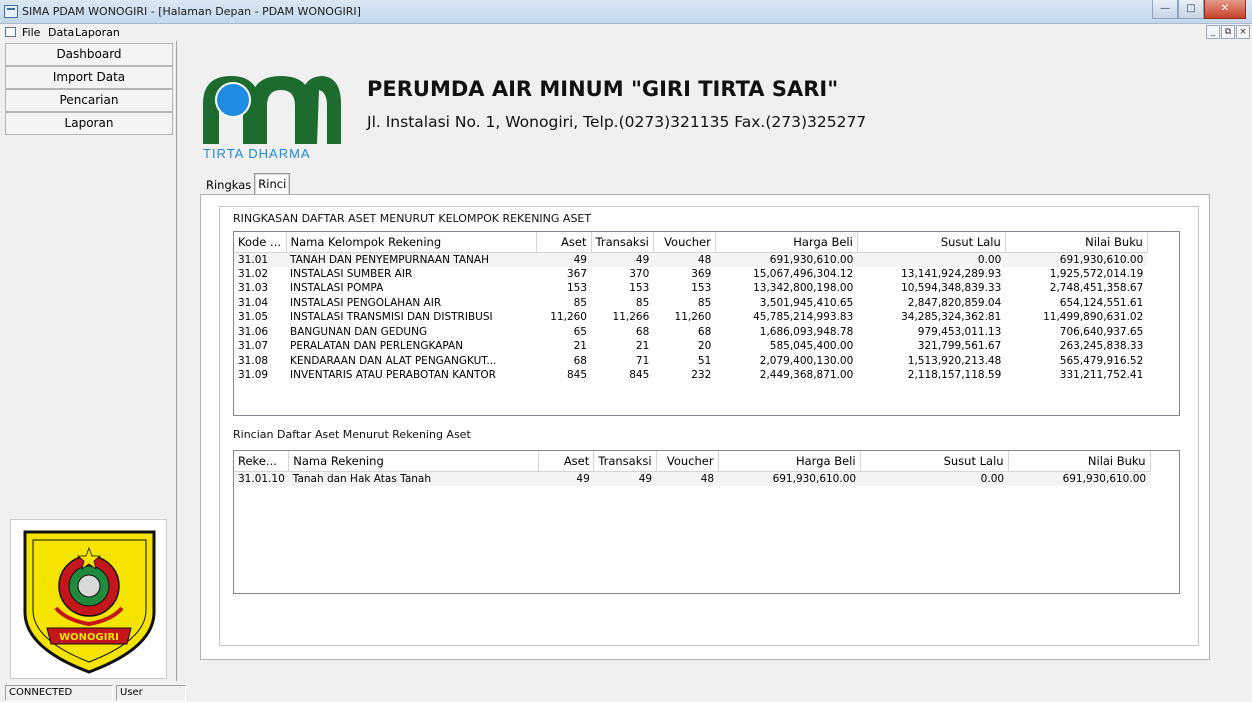  Describe the element at coordinates (359, 331) in the screenshot. I see `table-cell: BANGUNAN DAN GEDUNG` at that location.